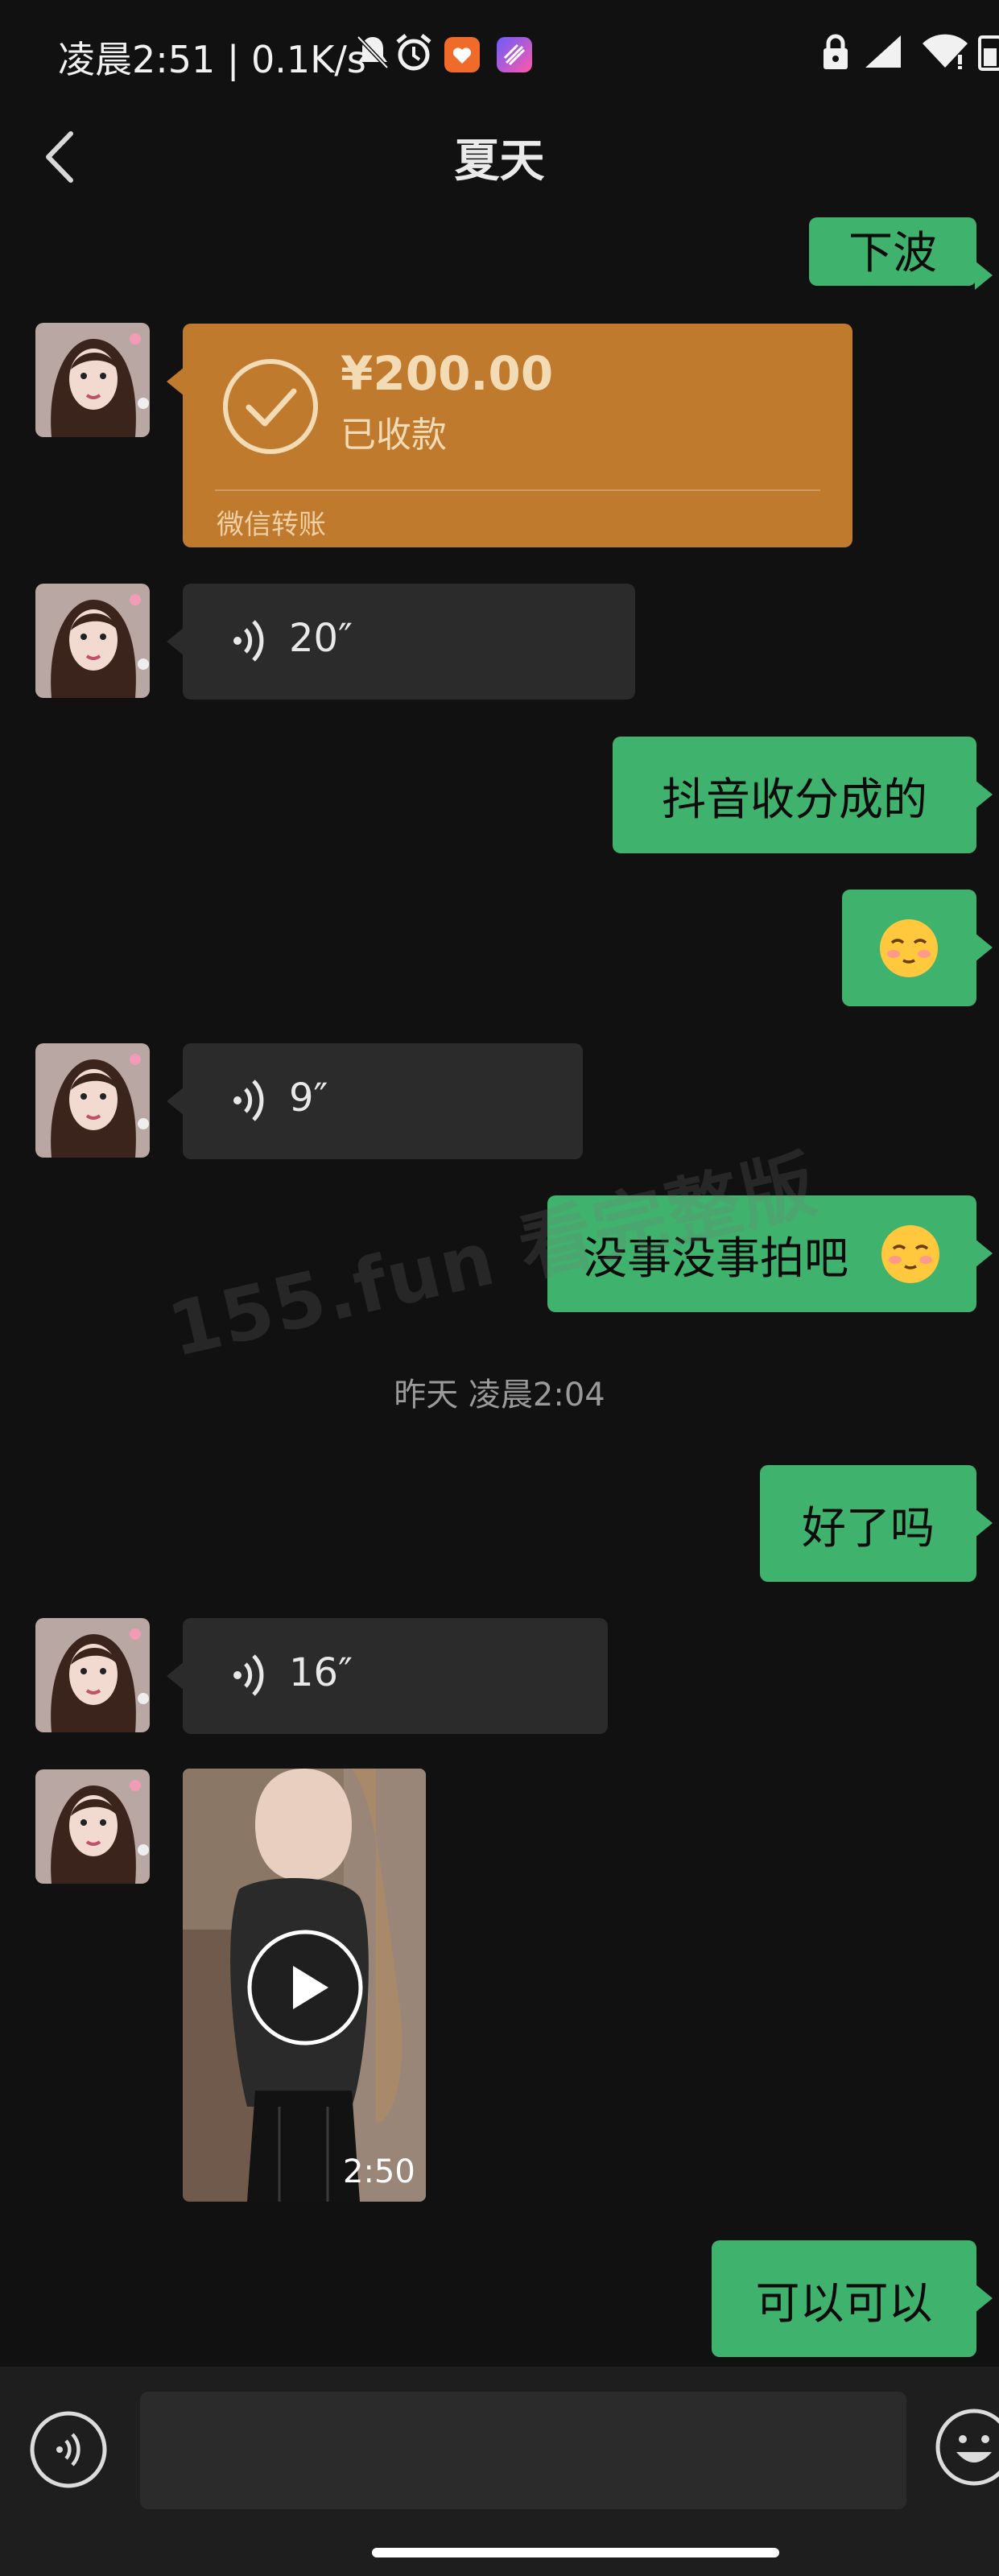 Image resolution: width=999 pixels, height=2576 pixels. Describe the element at coordinates (305, 1987) in the screenshot. I see `play-button-icon` at that location.